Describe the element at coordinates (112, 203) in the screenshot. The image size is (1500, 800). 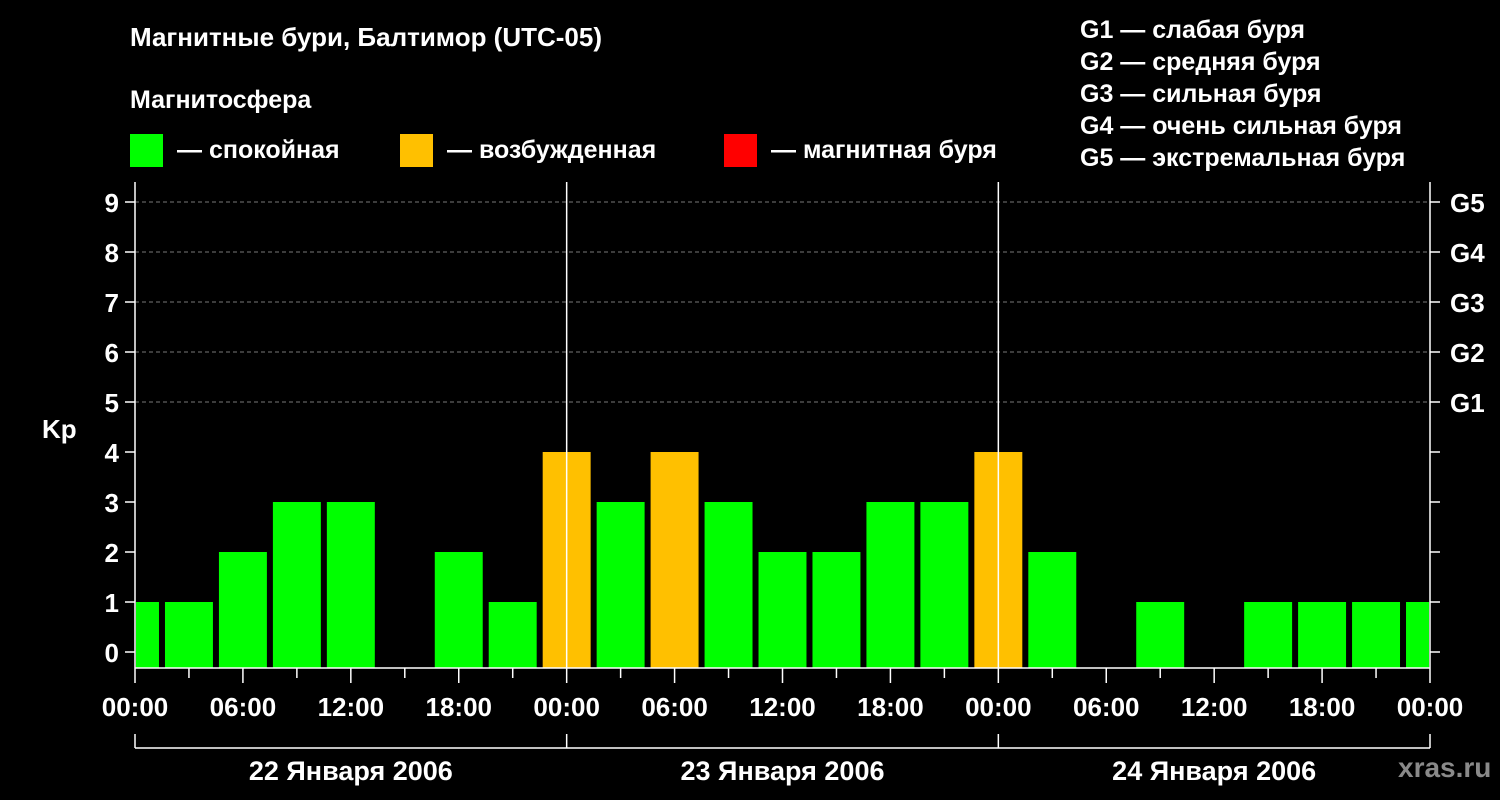
I see `y-tick-label: 9` at that location.